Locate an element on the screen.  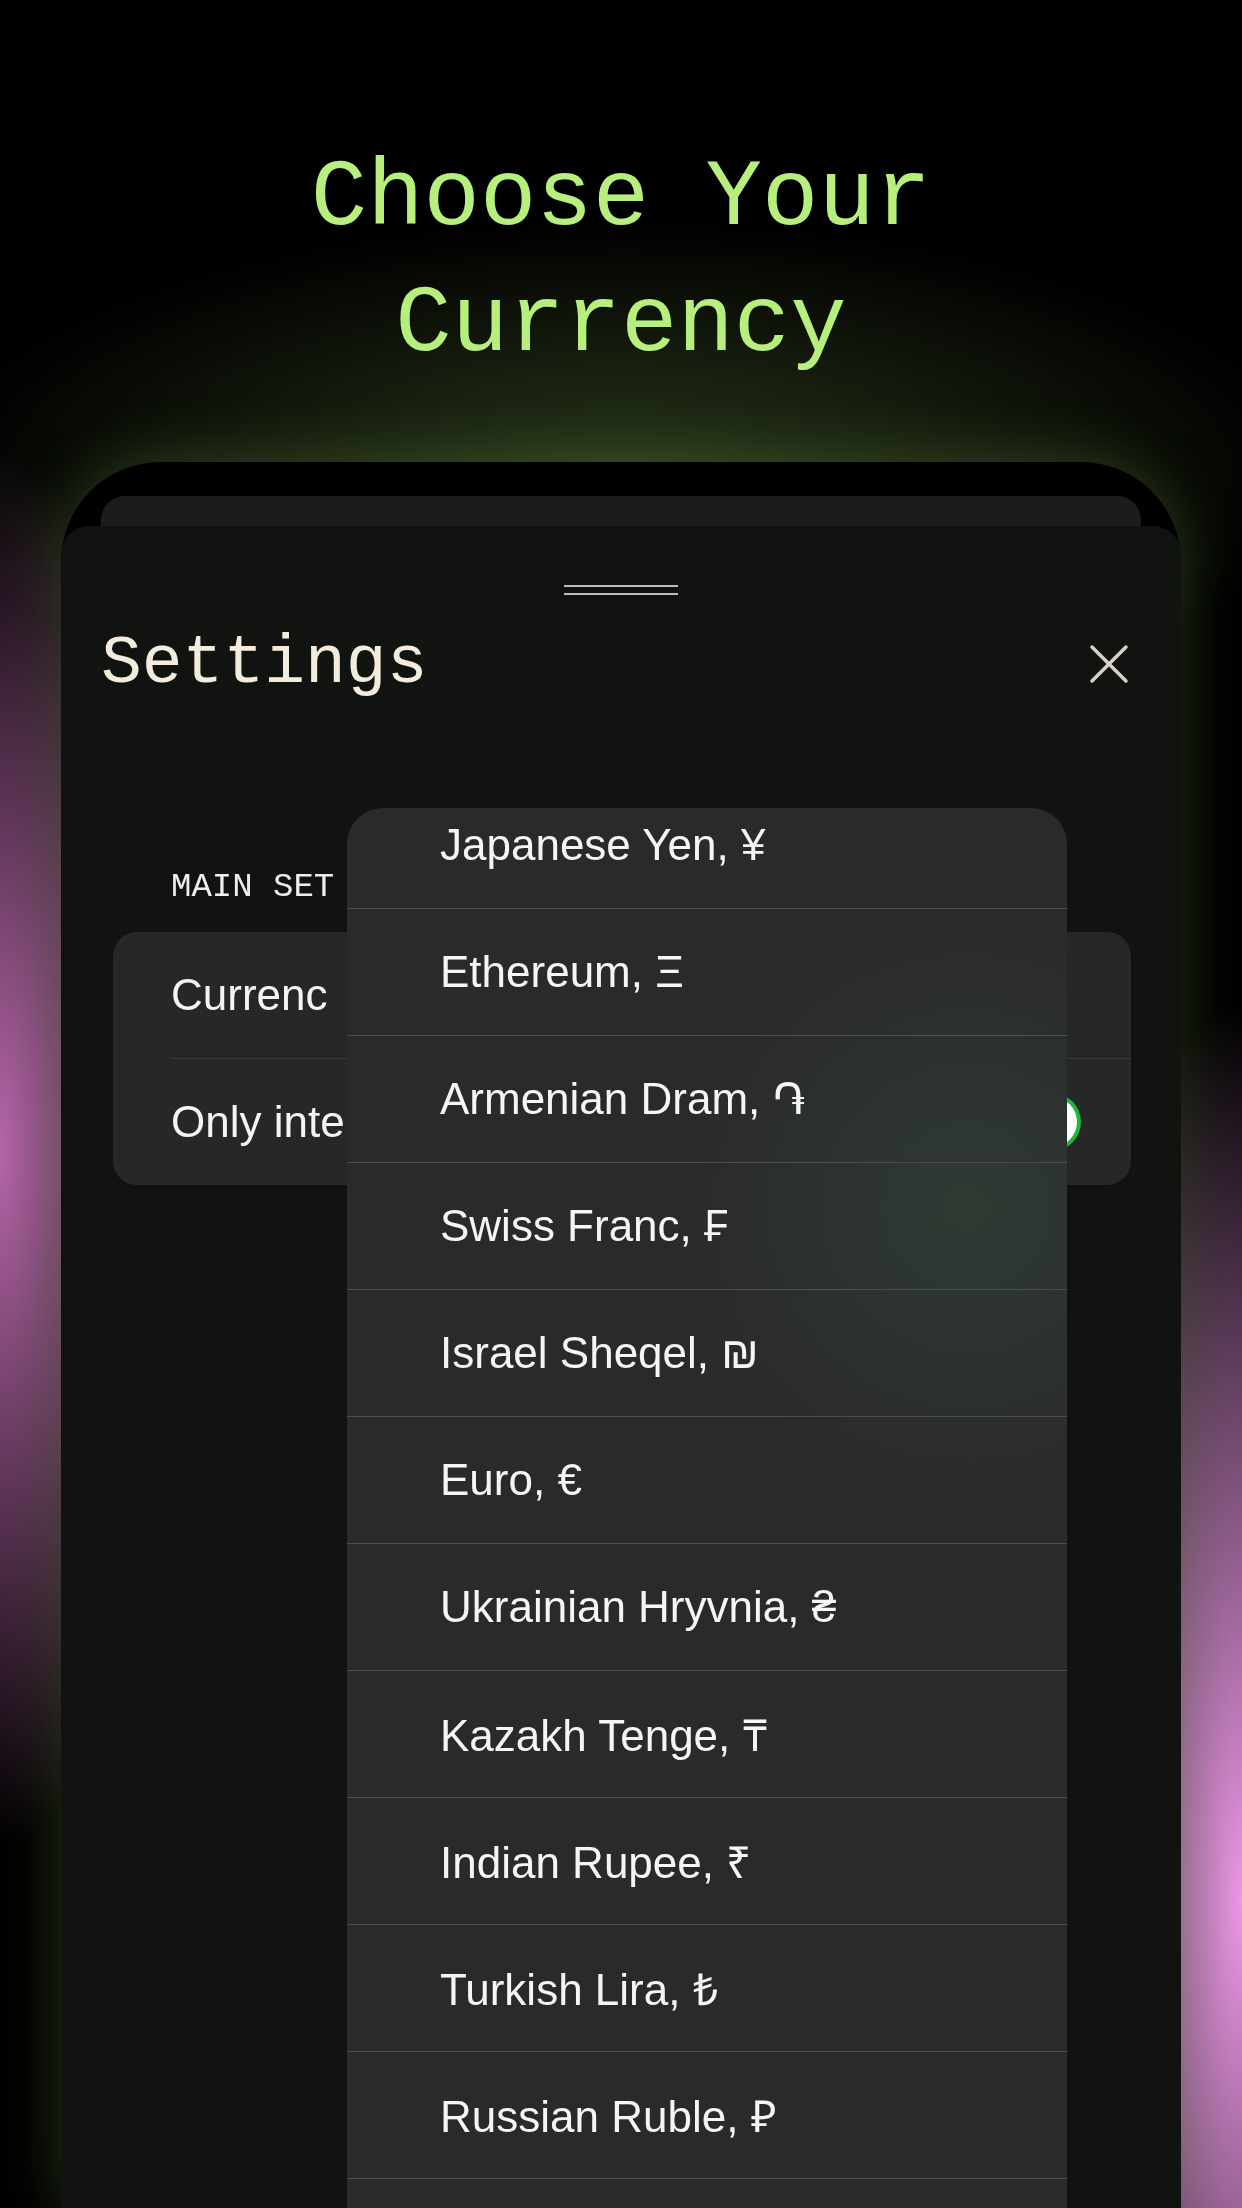
menu-item: Euro, € is located at coordinates (707, 1480).